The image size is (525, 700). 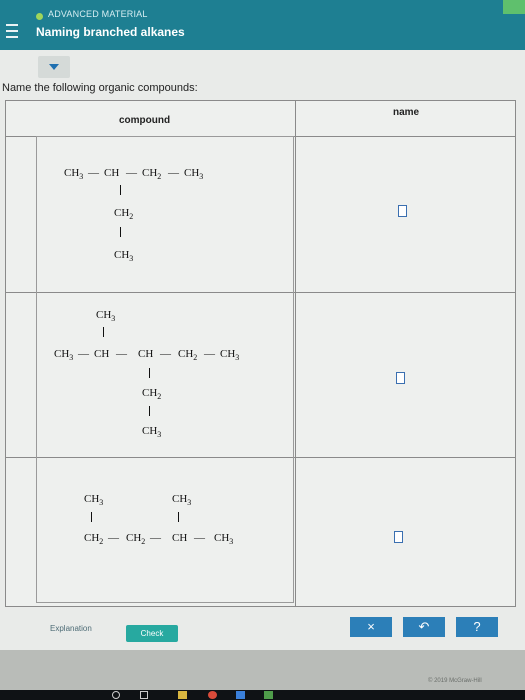 I want to click on check-button: Check, so click(x=152, y=633).